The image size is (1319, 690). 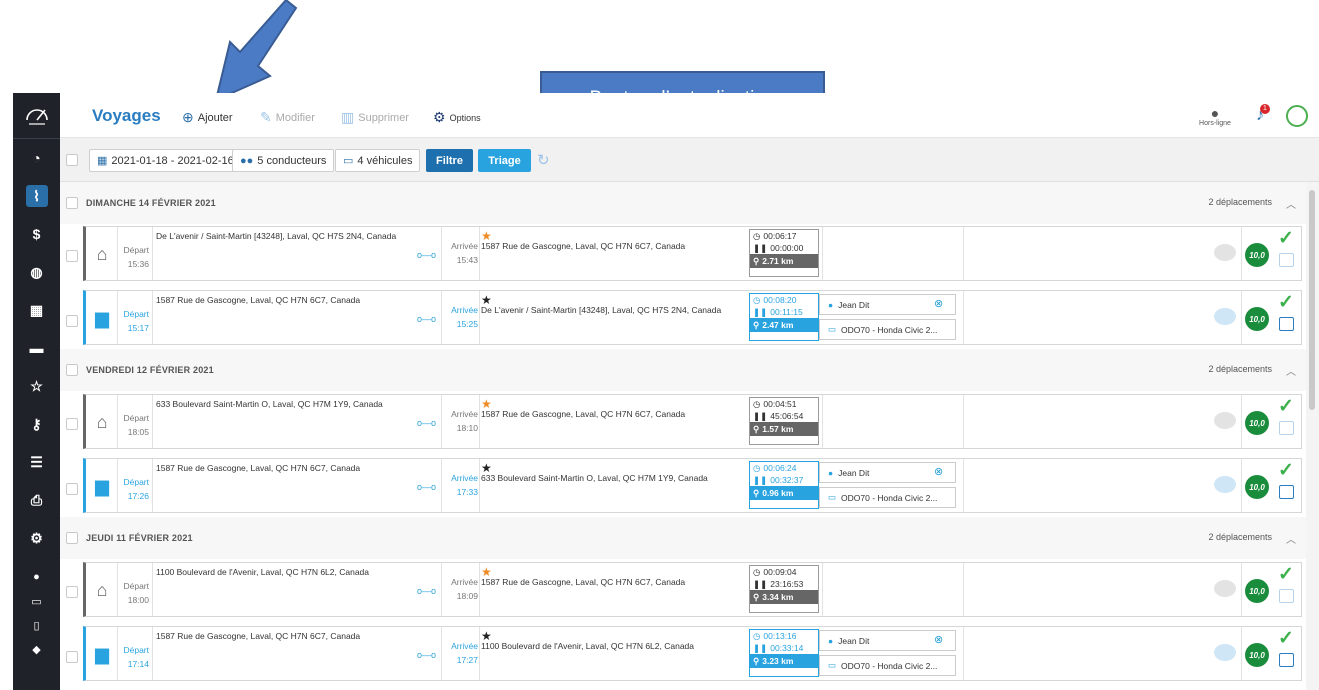 I want to click on drivers-filter-button: ●● 5 conducteurs, so click(x=283, y=160).